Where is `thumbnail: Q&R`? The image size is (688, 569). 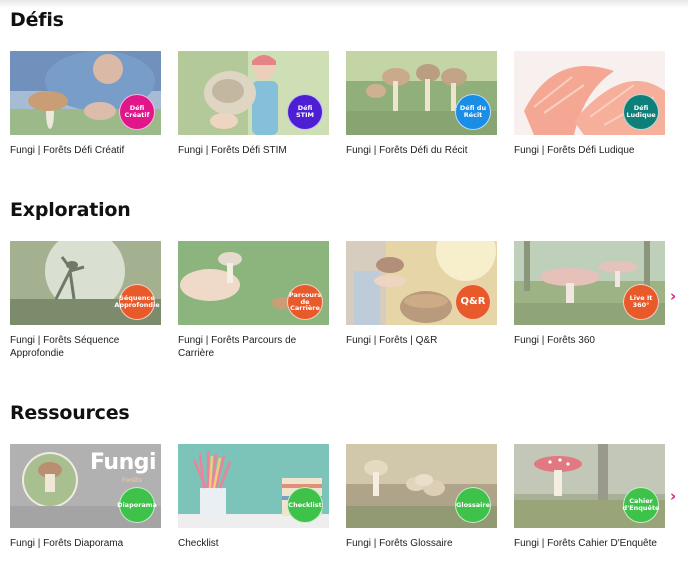 thumbnail: Q&R is located at coordinates (421, 283).